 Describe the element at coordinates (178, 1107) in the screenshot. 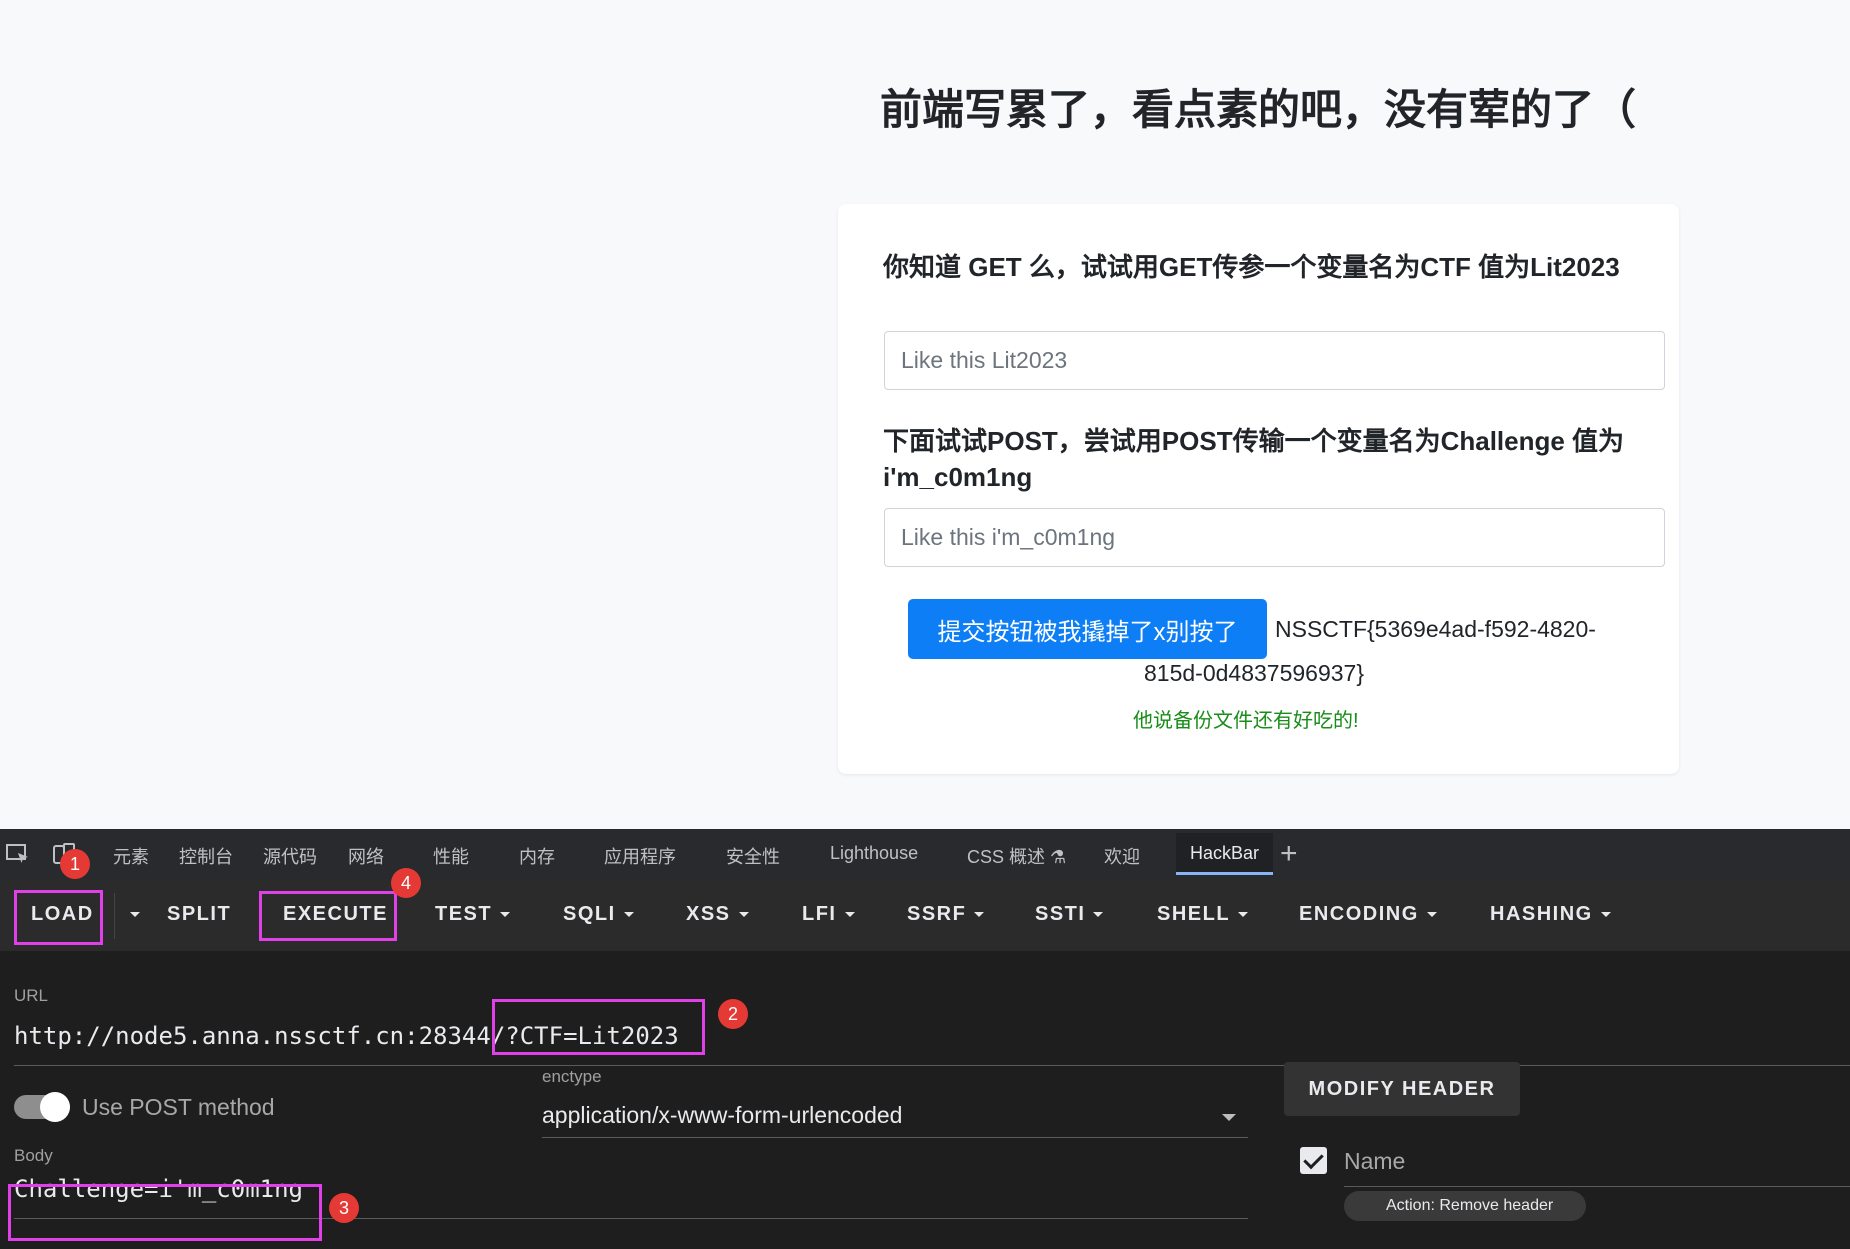

I see `post-method-label: Use POST method` at that location.